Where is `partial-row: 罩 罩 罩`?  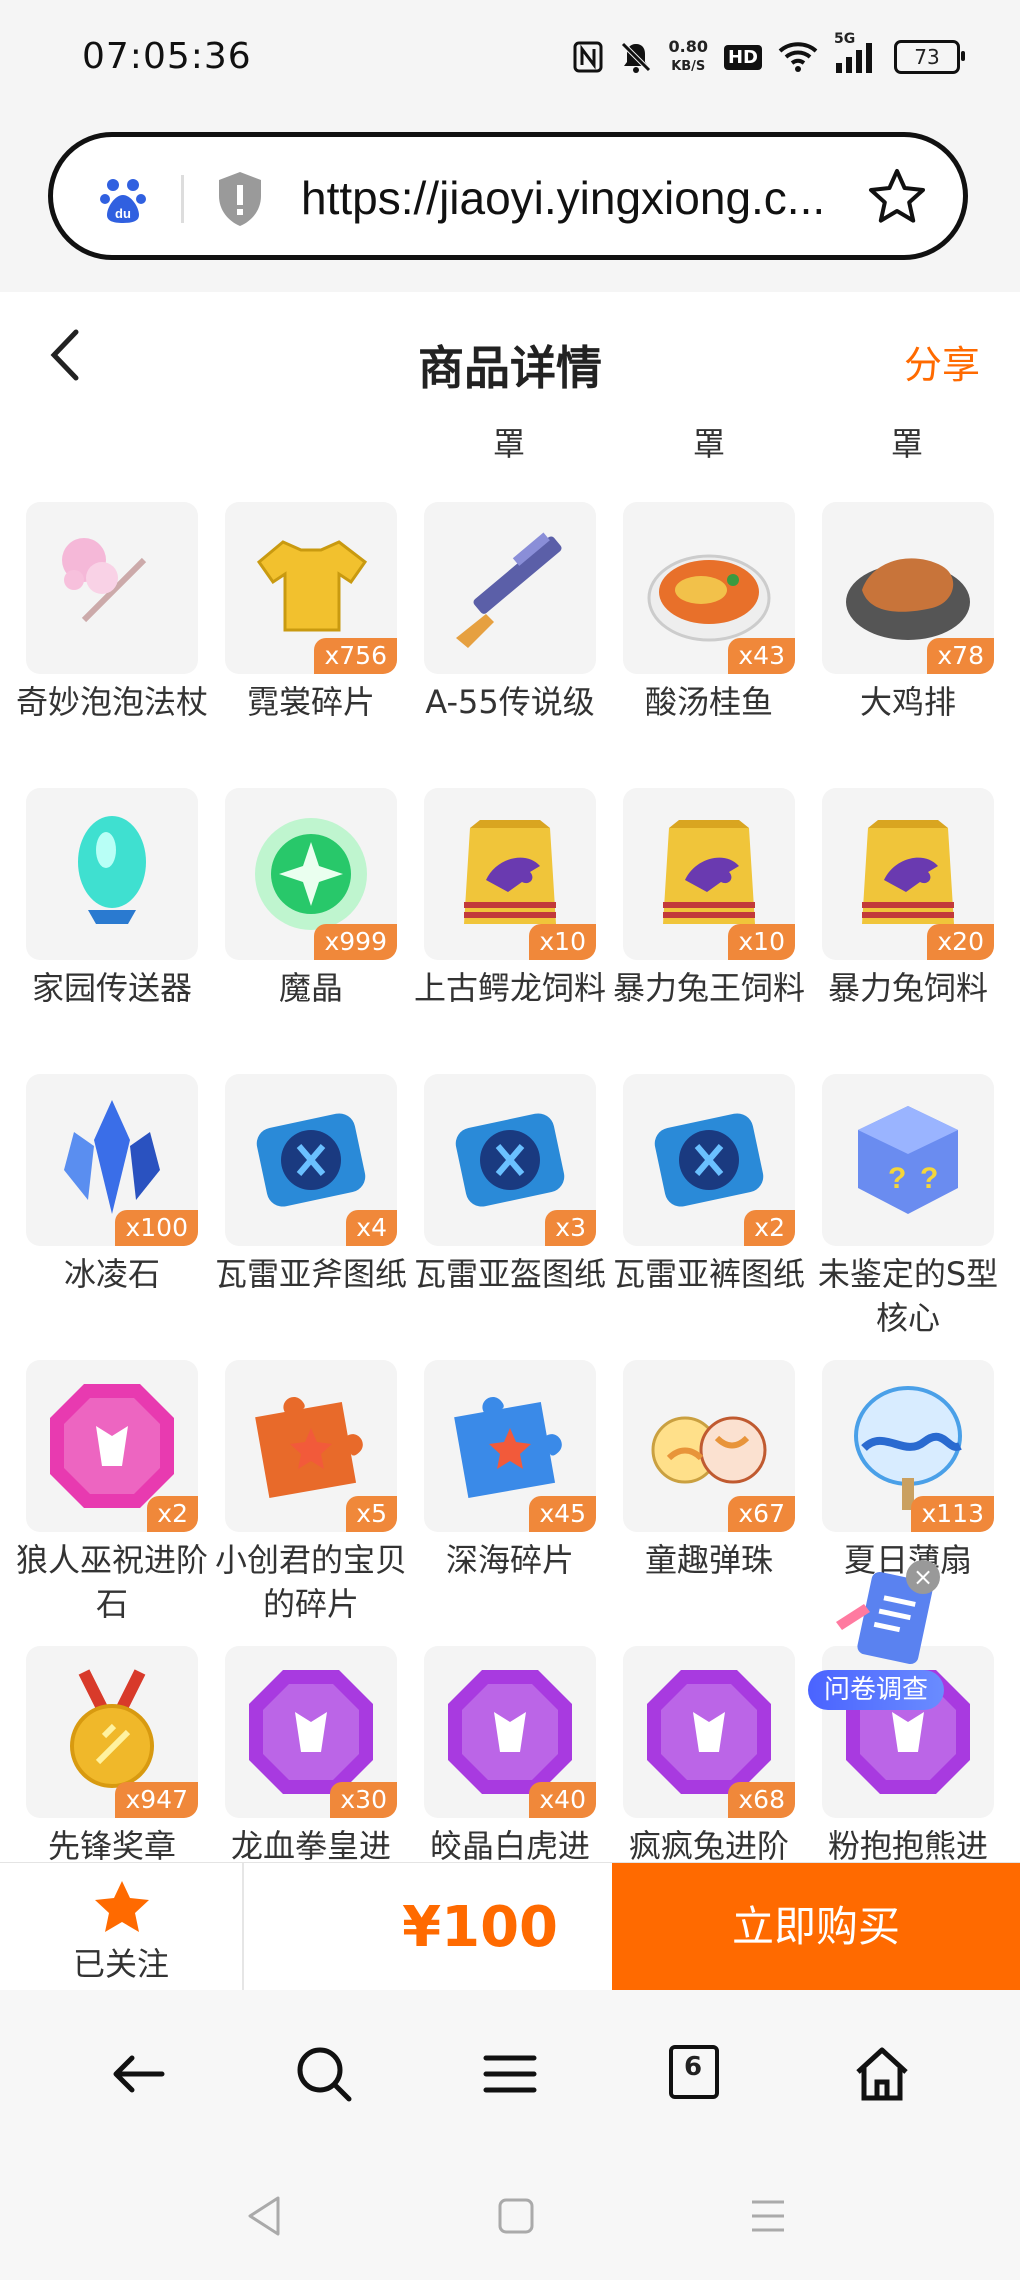 partial-row: 罩 罩 罩 is located at coordinates (510, 452).